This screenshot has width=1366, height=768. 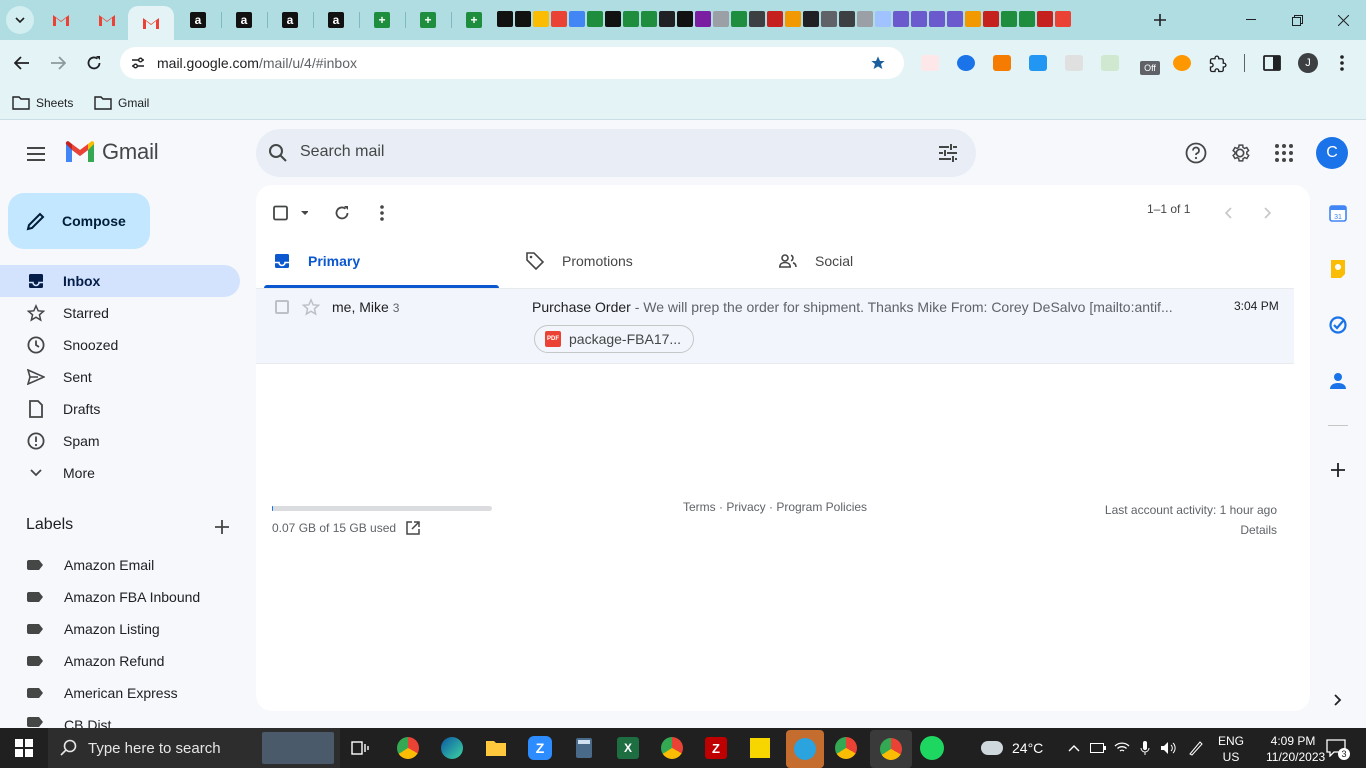 I want to click on star-icon, so click(x=311, y=307).